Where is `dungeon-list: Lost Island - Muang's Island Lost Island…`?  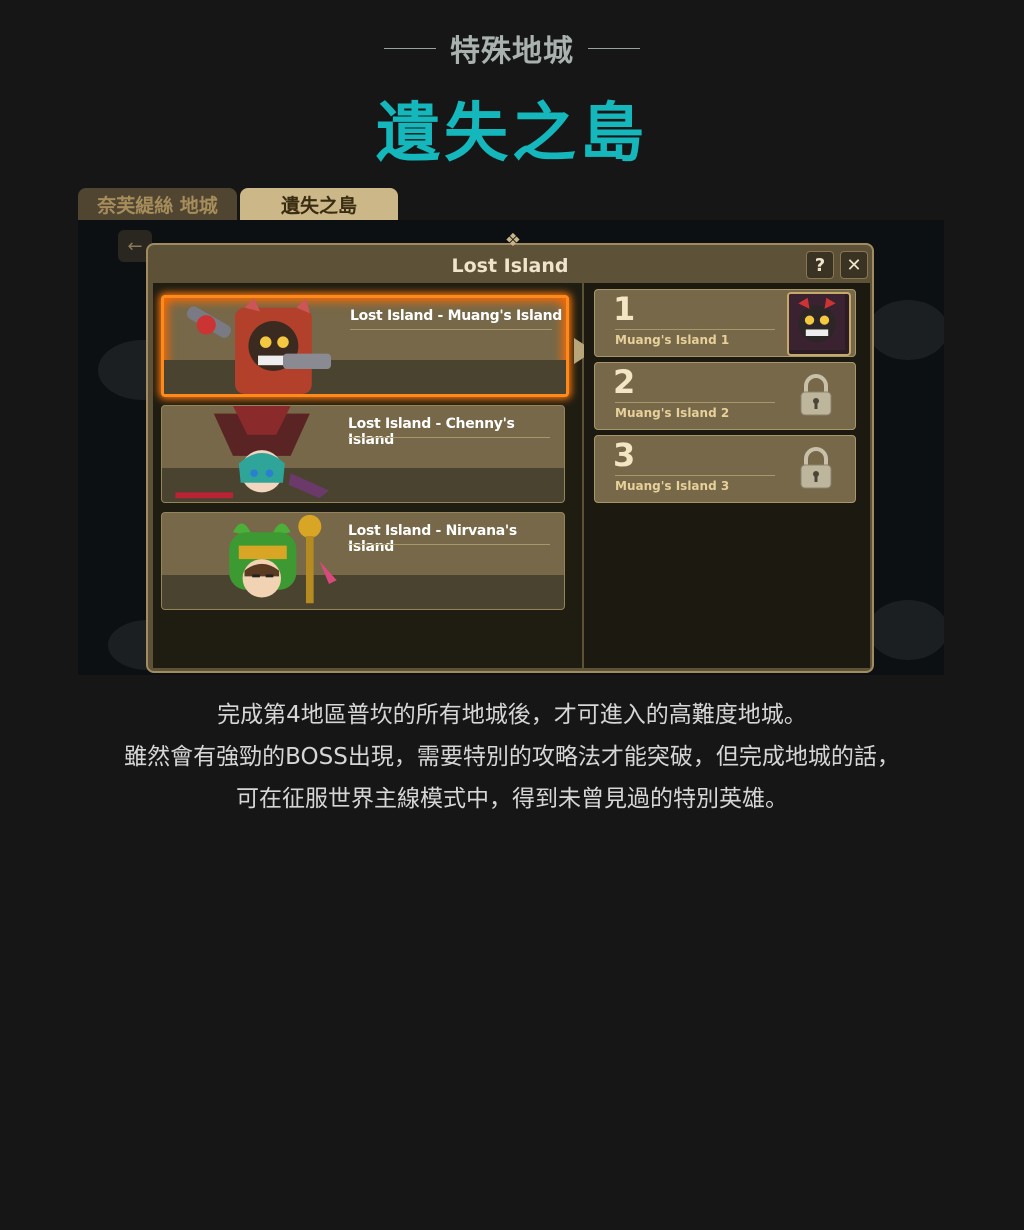
dungeon-list: Lost Island - Muang's Island Lost Island… is located at coordinates (373, 475).